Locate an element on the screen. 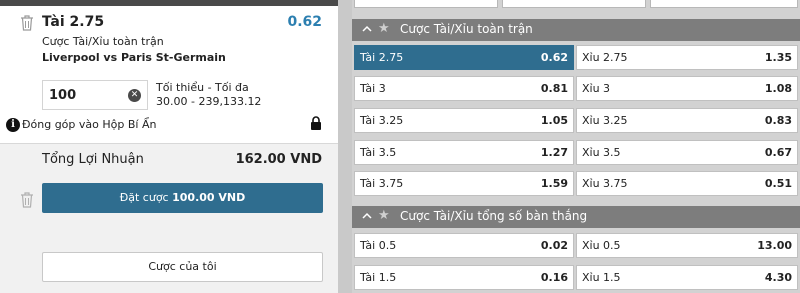  clear-icon: ✕ is located at coordinates (134, 95).